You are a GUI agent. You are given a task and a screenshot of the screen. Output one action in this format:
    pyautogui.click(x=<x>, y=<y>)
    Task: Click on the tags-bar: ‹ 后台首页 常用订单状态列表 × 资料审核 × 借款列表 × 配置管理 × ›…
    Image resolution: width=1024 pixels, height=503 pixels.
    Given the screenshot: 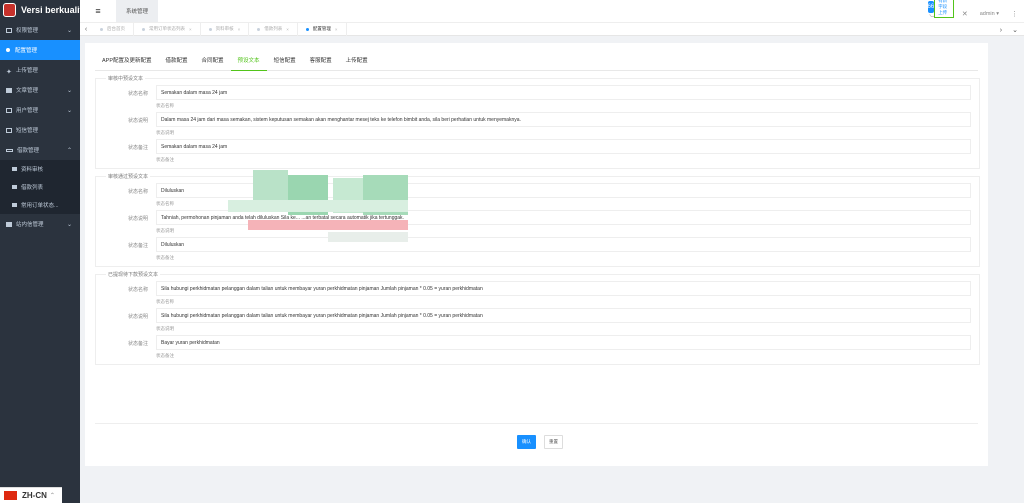 What is the action you would take?
    pyautogui.click(x=552, y=29)
    